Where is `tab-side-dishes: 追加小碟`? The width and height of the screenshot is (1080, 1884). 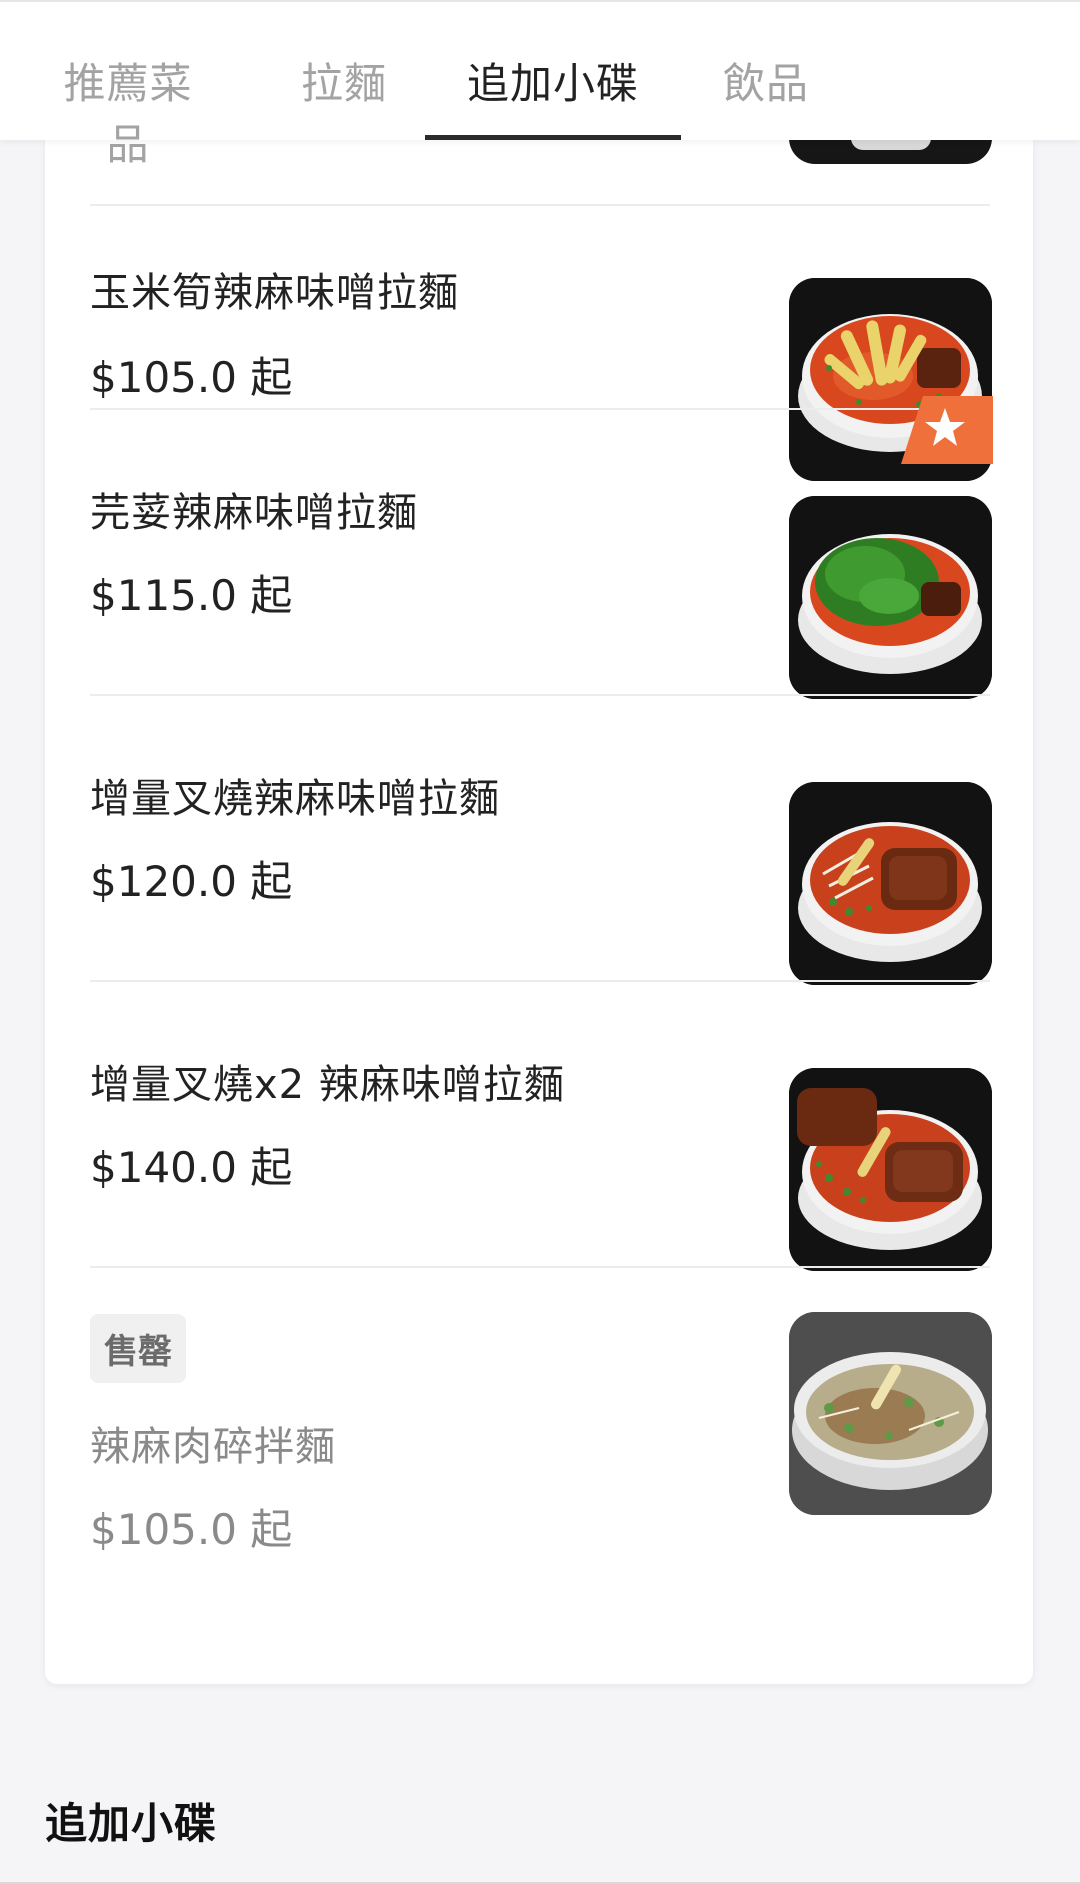
tab-side-dishes: 追加小碟 is located at coordinates (553, 84).